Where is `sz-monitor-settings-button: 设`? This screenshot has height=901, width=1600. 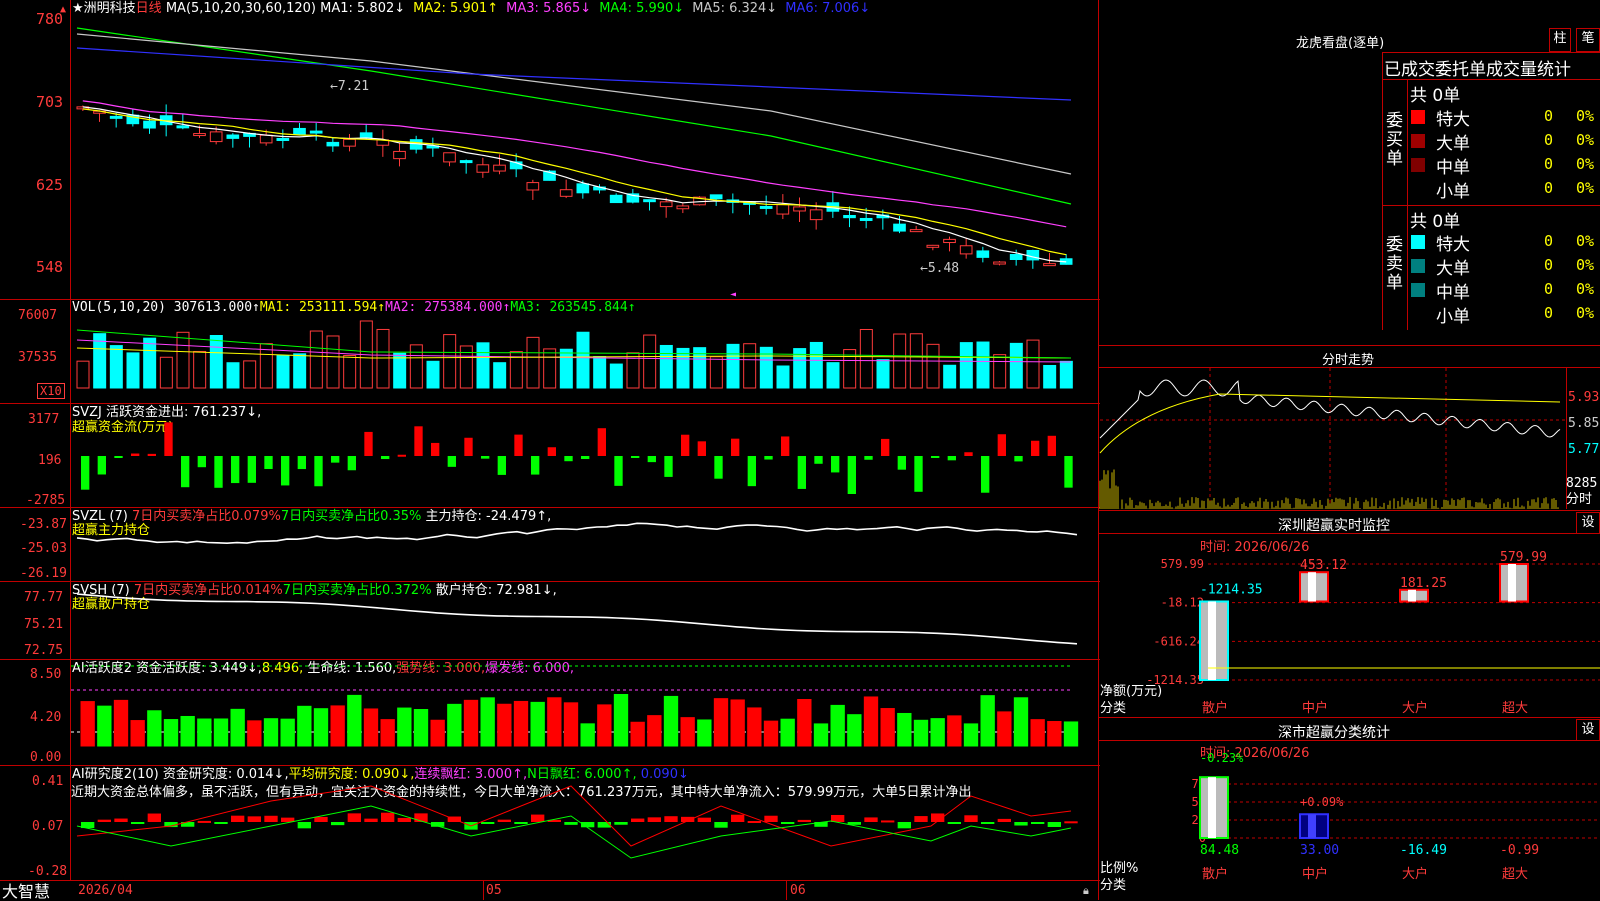 sz-monitor-settings-button: 设 is located at coordinates (1588, 523).